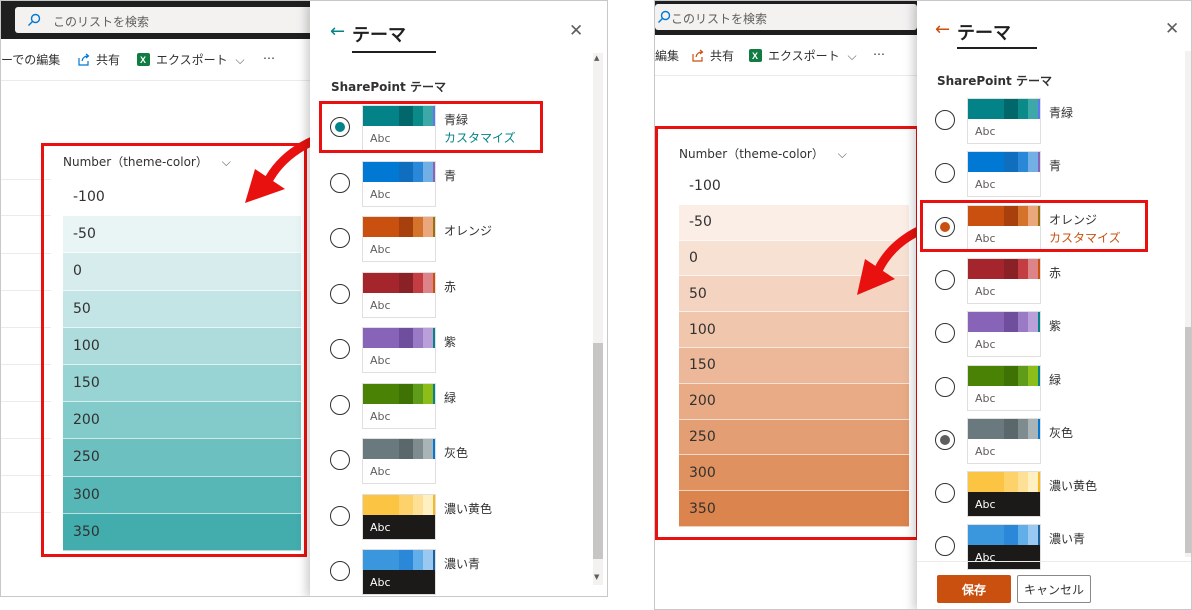 This screenshot has width=1192, height=610. Describe the element at coordinates (431, 127) in the screenshot. I see `highlight-box-theme` at that location.